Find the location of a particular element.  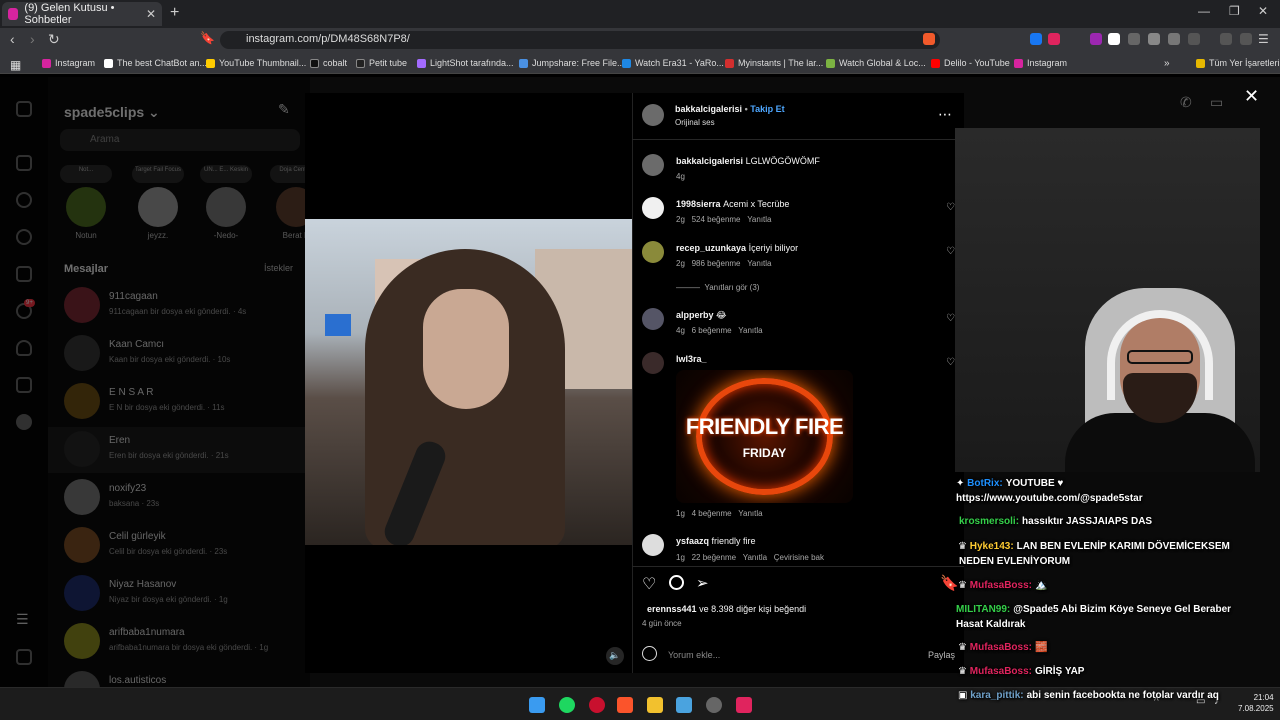

spotify-icon is located at coordinates (567, 705).